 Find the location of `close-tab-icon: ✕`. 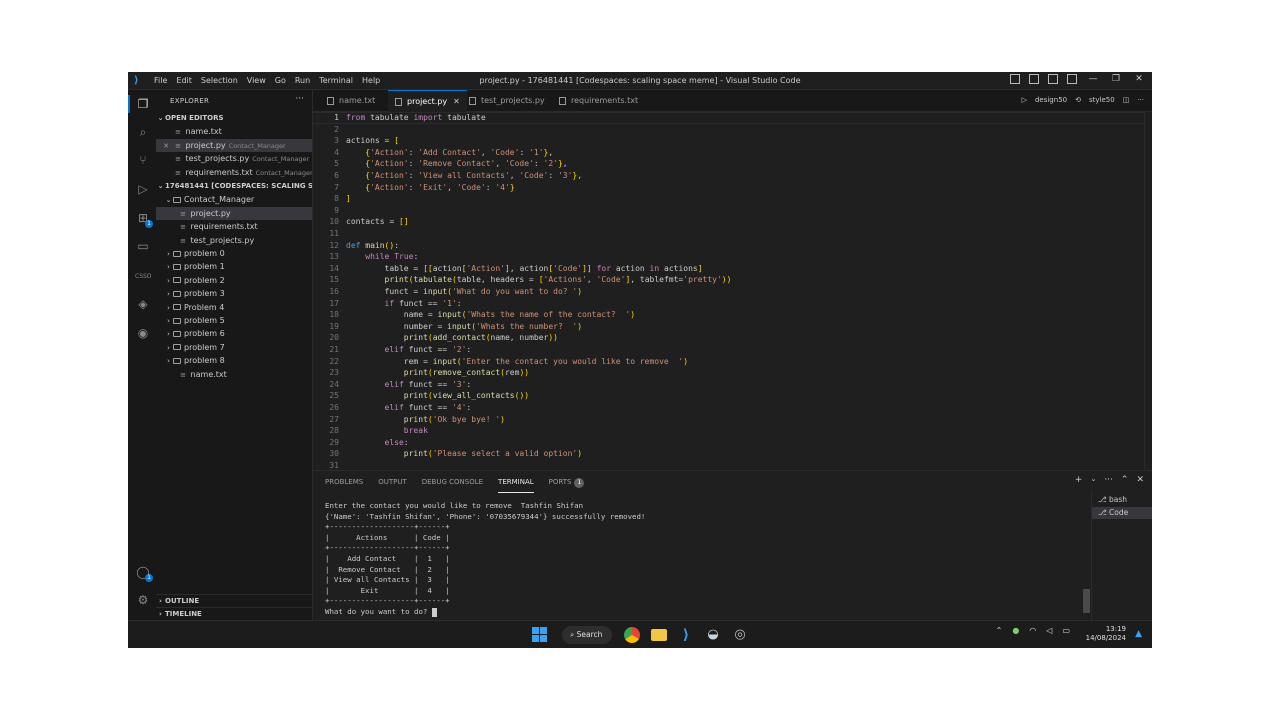

close-tab-icon: ✕ is located at coordinates (456, 101).